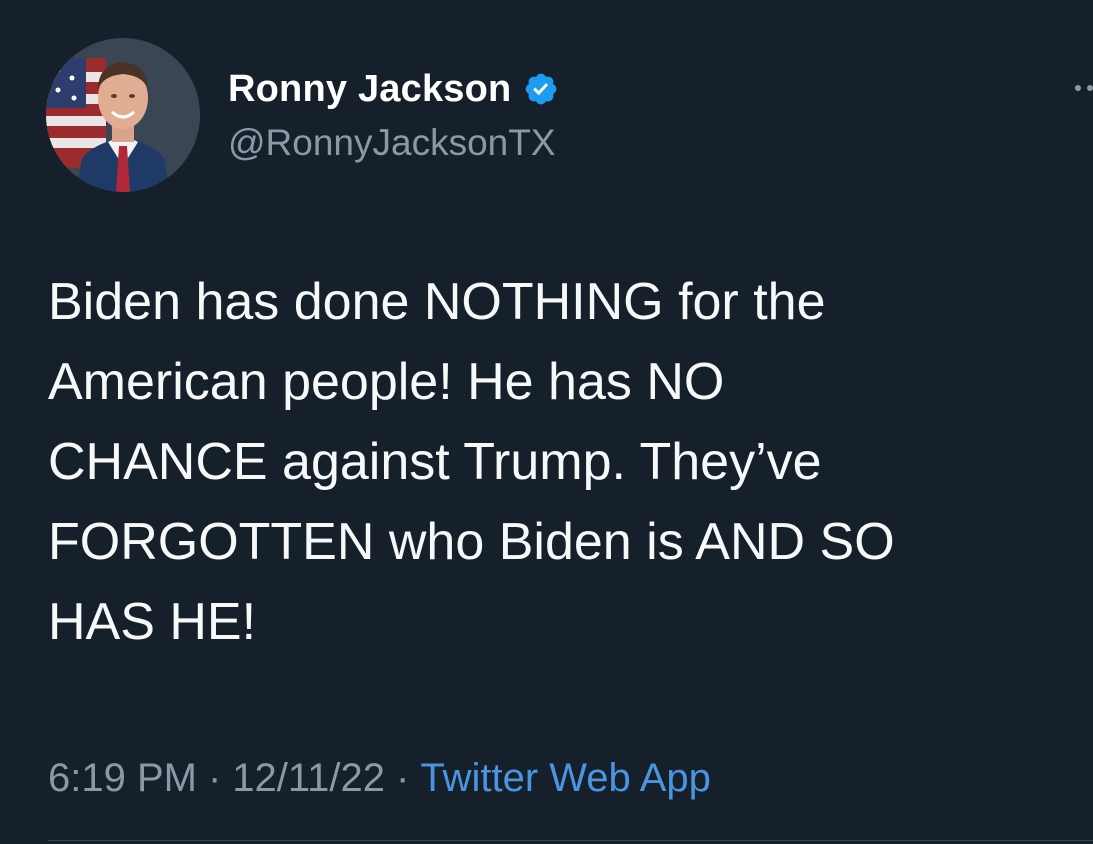  I want to click on author-name-row: Ronny Jackson, so click(393, 89).